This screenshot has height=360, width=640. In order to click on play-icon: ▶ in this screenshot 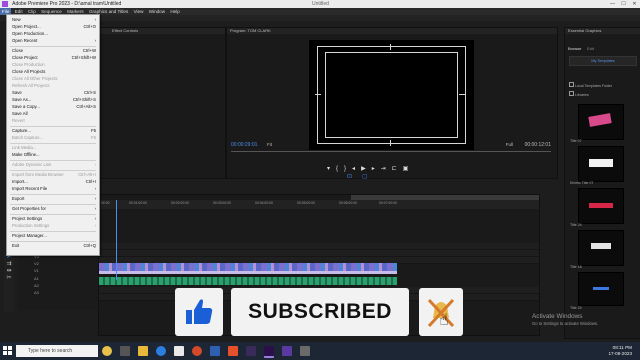, I will do `click(366, 169)`.